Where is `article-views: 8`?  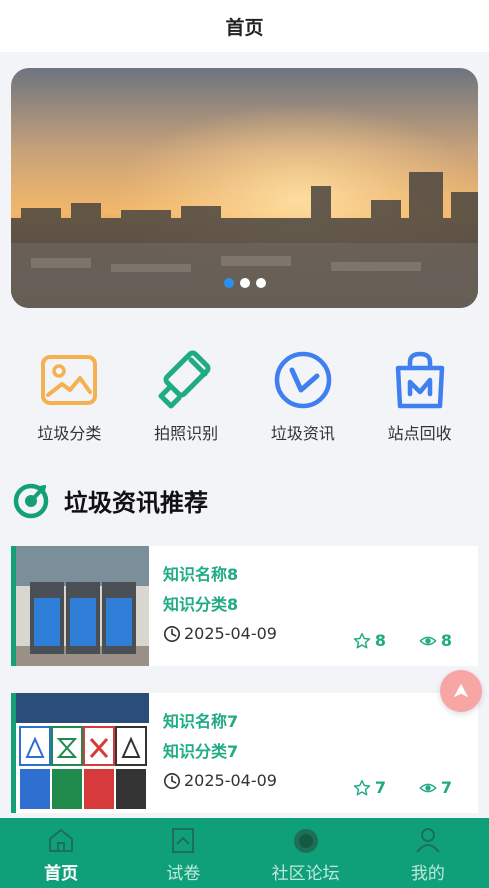 article-views: 8 is located at coordinates (435, 640).